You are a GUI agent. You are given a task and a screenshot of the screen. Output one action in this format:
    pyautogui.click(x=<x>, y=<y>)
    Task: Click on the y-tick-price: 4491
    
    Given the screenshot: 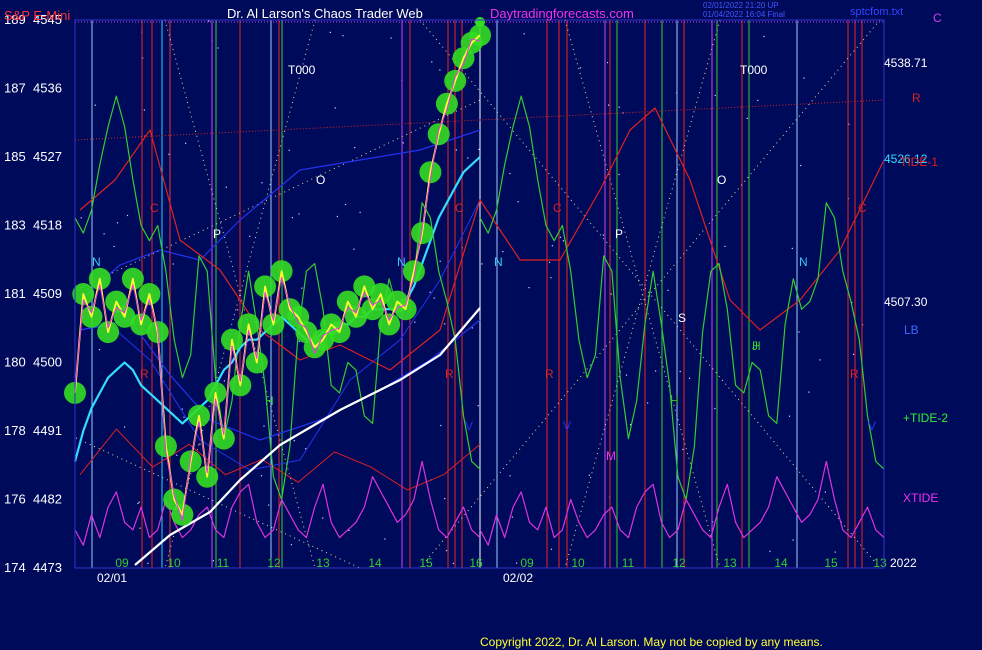 What is the action you would take?
    pyautogui.click(x=47, y=430)
    